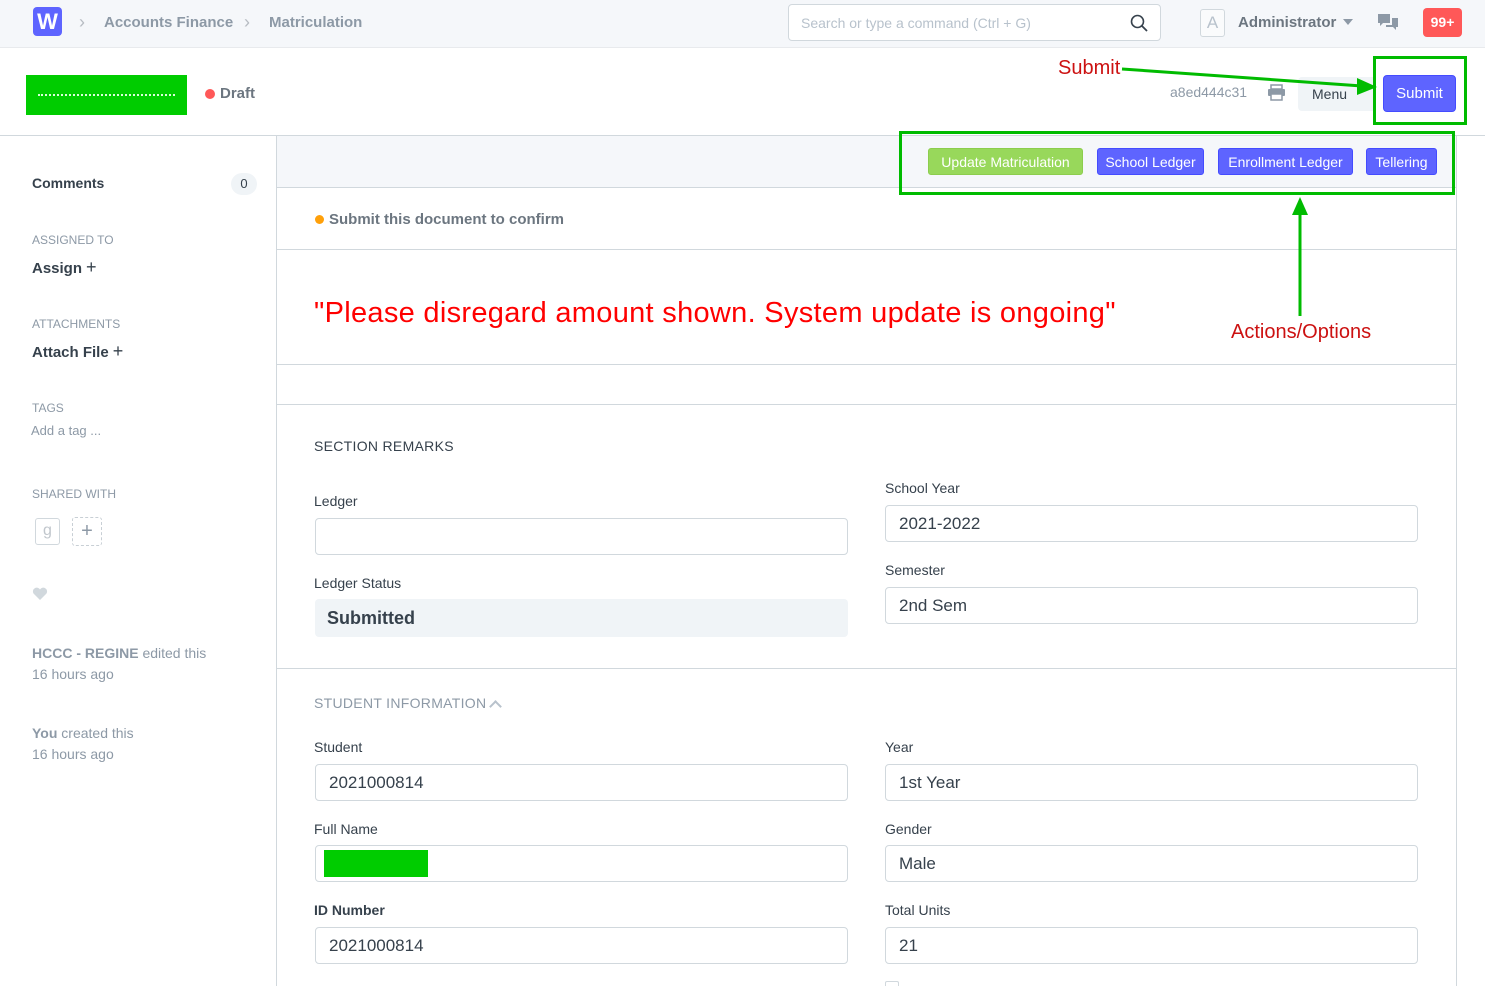 This screenshot has height=986, width=1485. Describe the element at coordinates (76, 324) in the screenshot. I see `attachments-label: ATTACHMENTS` at that location.